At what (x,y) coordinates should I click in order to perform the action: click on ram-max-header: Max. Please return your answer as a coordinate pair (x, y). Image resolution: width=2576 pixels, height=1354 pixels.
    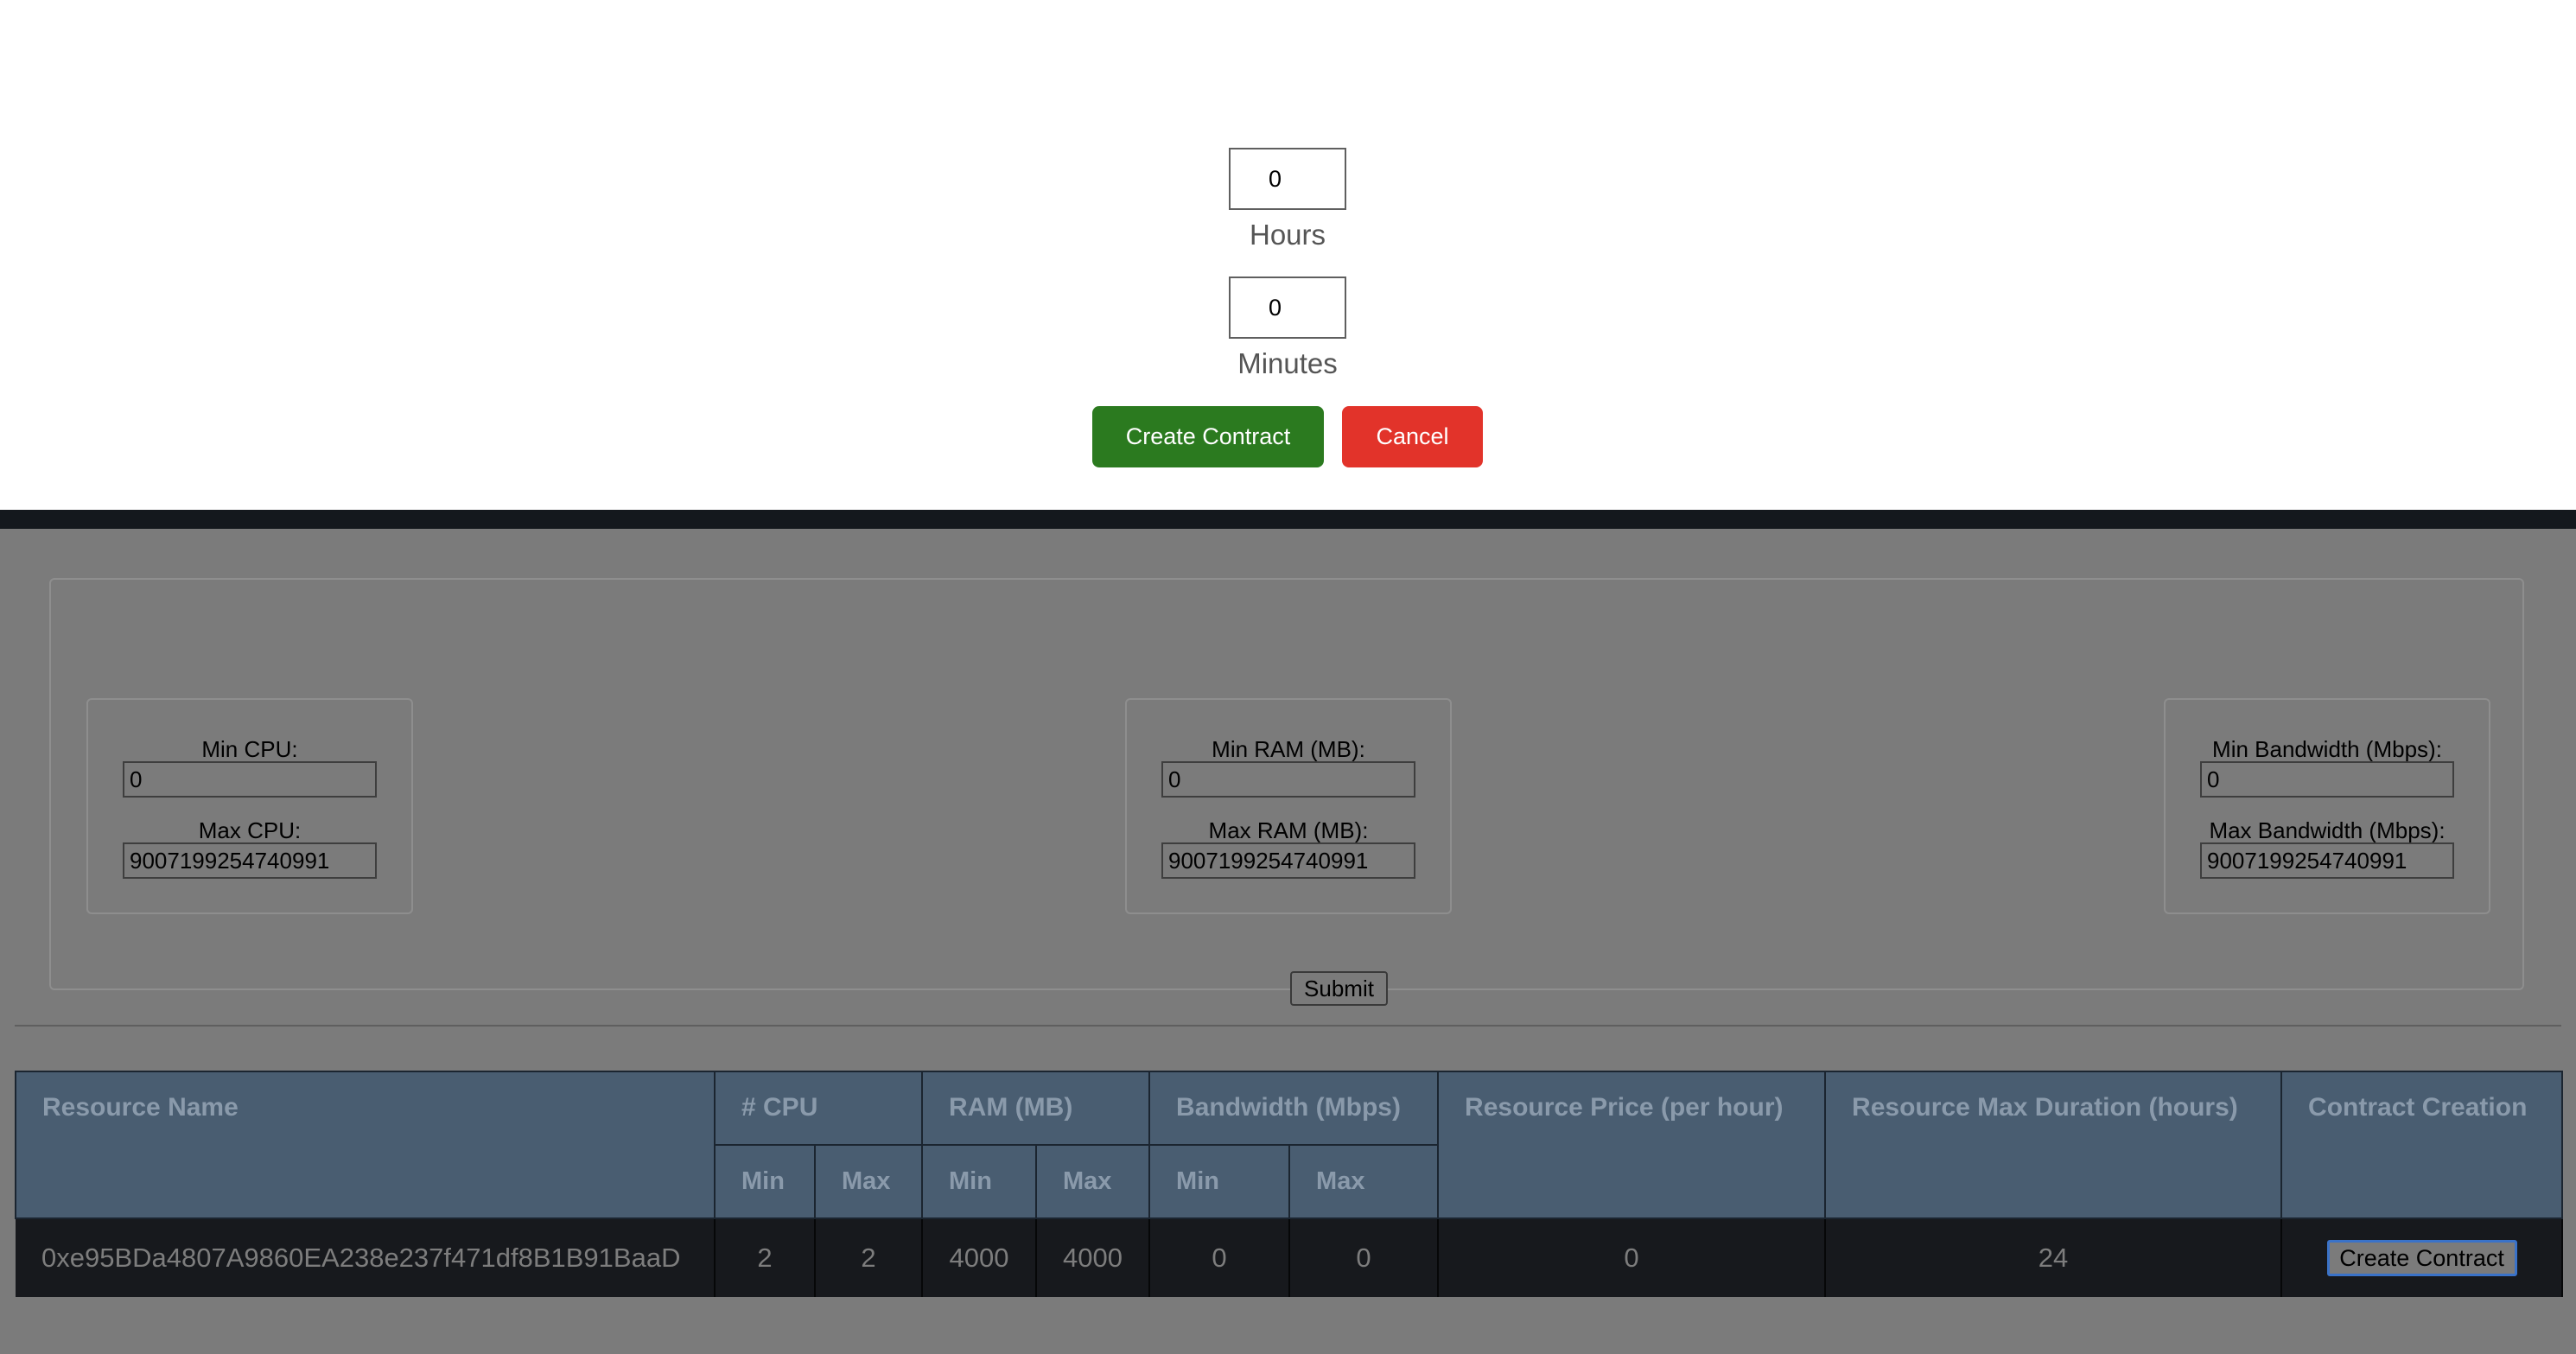
    Looking at the image, I should click on (1093, 1181).